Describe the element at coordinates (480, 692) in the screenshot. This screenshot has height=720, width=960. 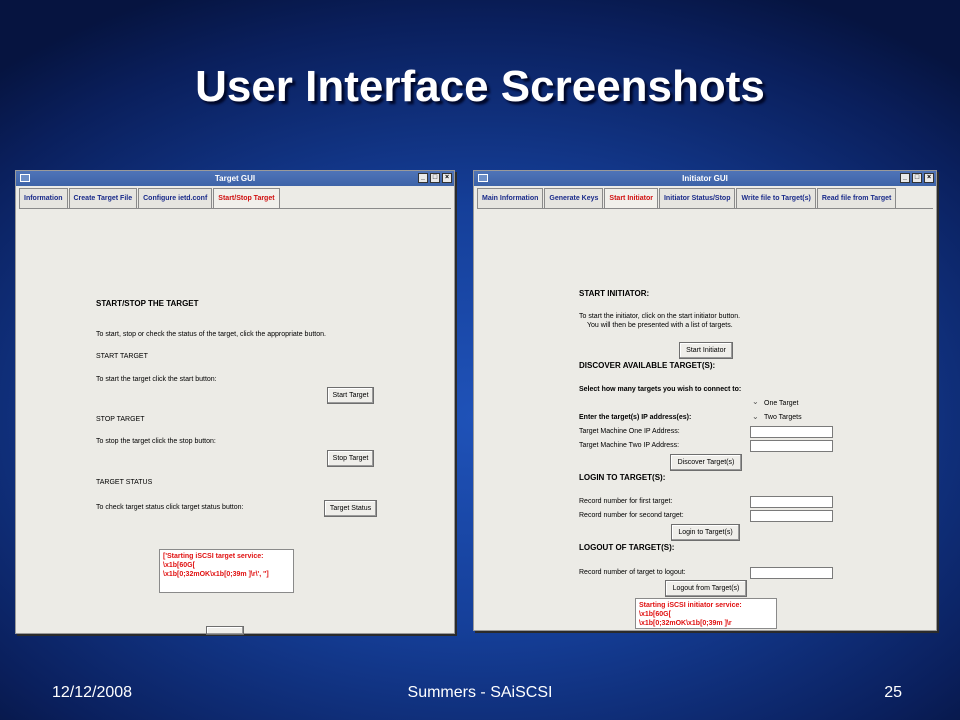
I see `footer-author: Summers - SAiSCSI` at that location.